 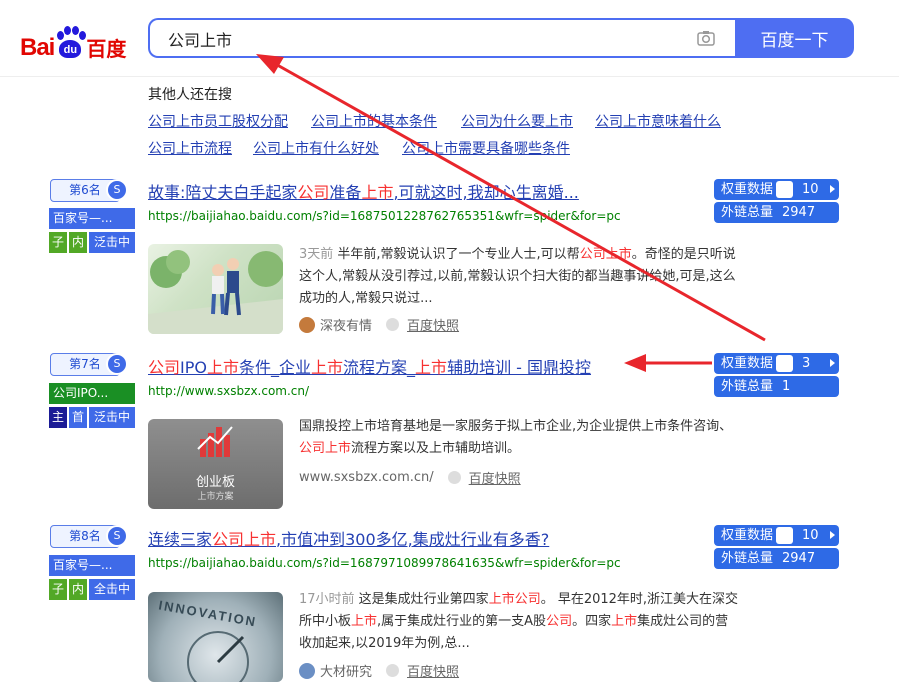 I want to click on search-button: 百度一下, so click(x=794, y=38).